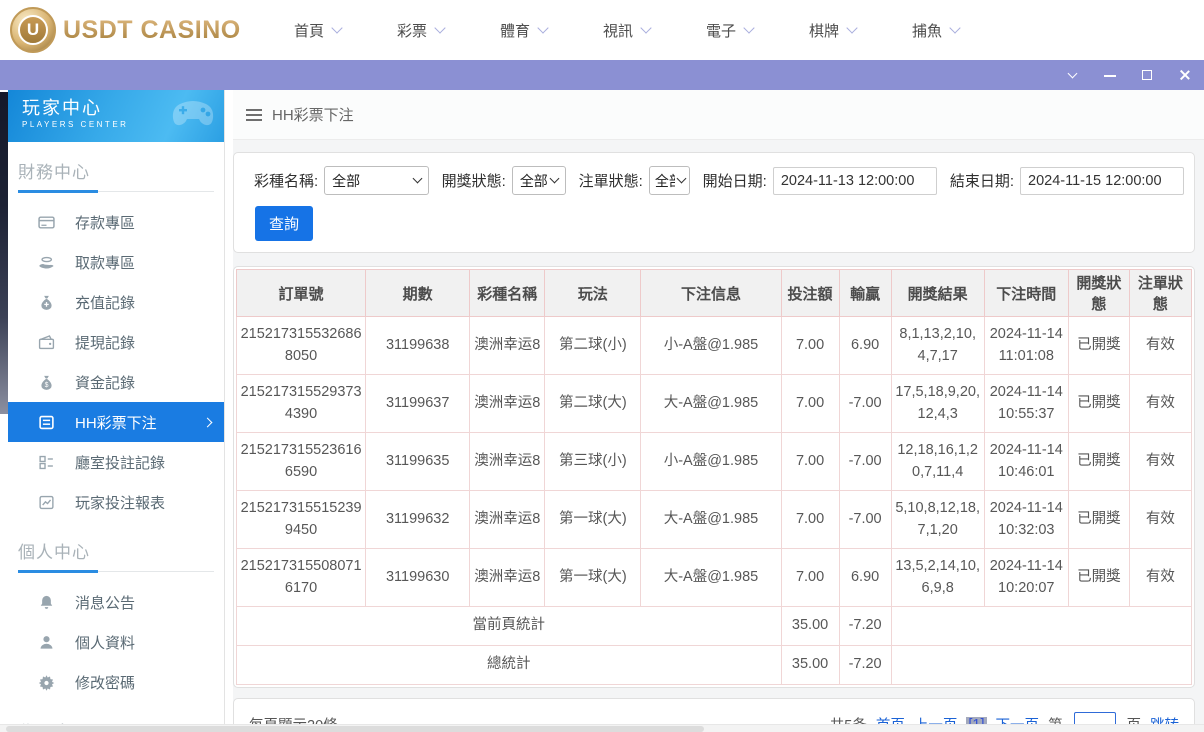 This screenshot has width=1204, height=732. Describe the element at coordinates (105, 603) in the screenshot. I see `sidebar-item-label: 消息公告` at that location.